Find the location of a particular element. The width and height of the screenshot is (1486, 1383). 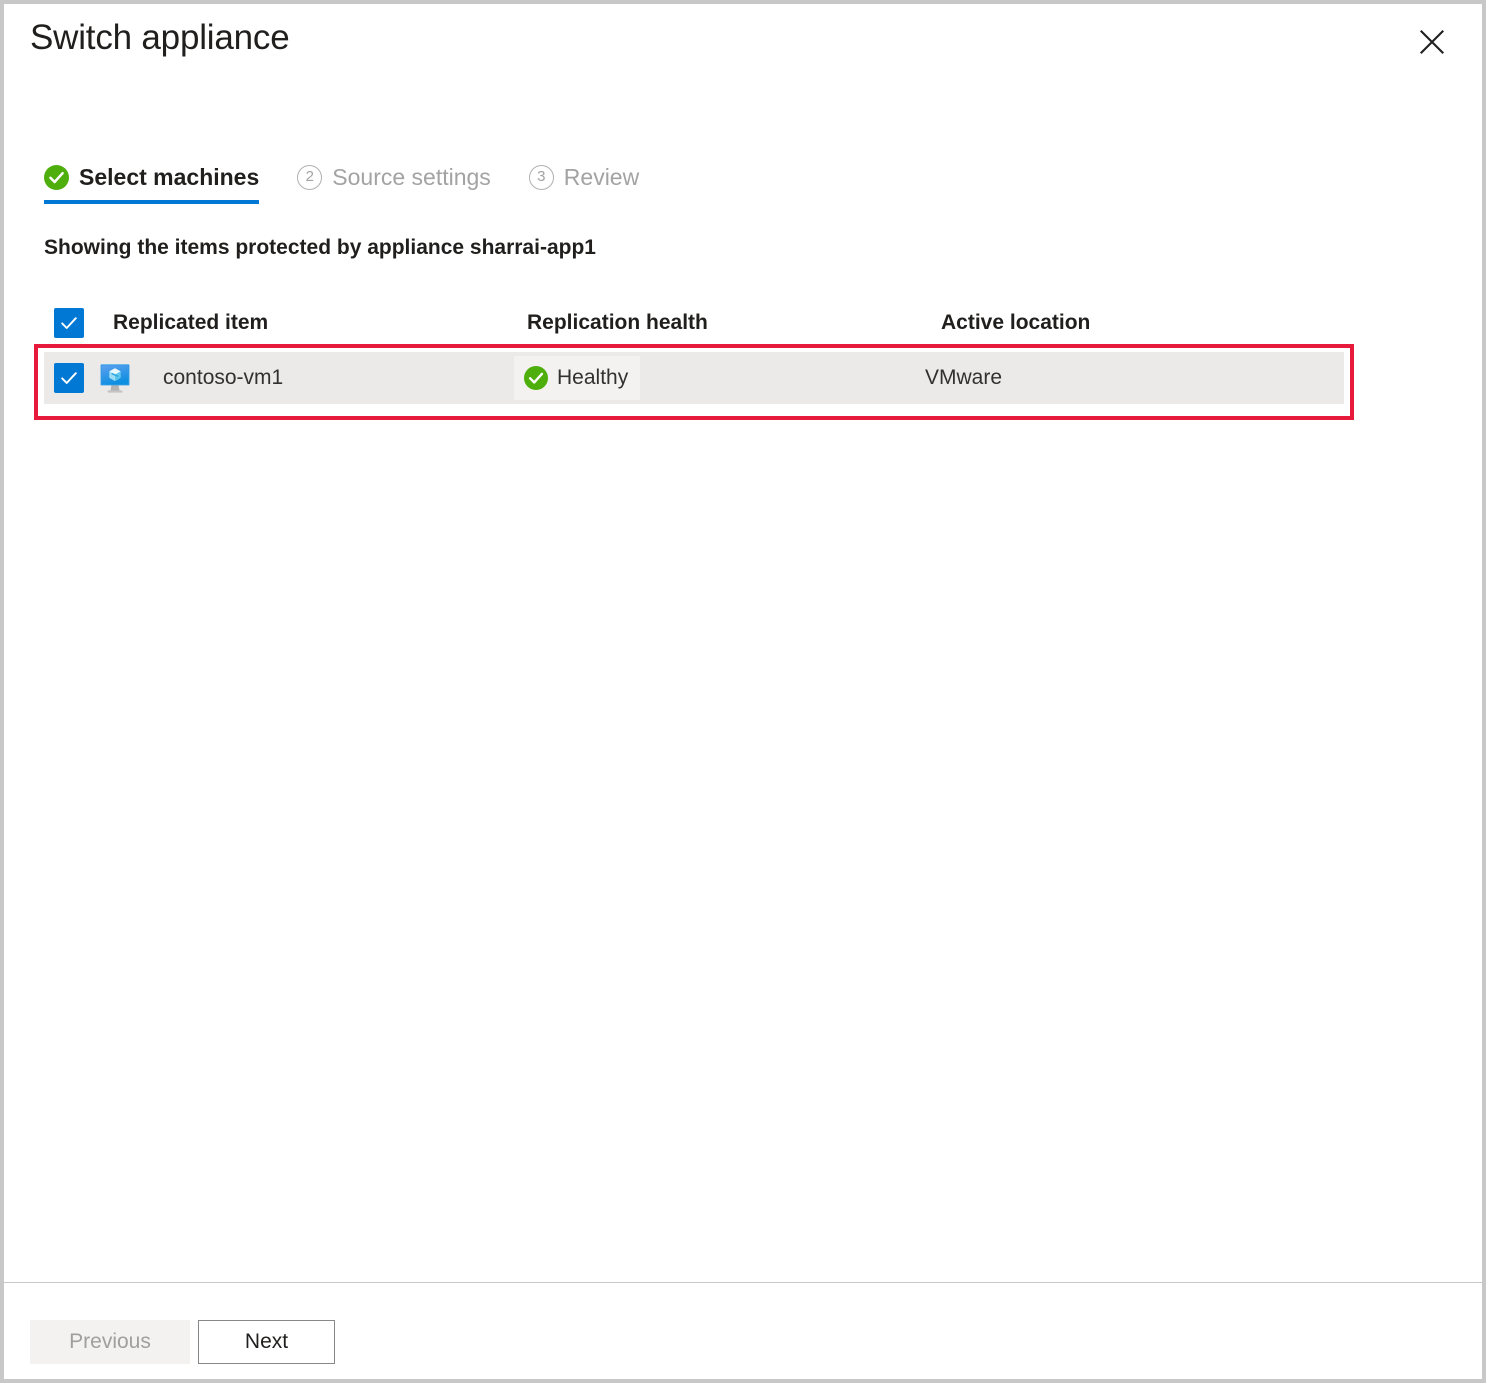

wizard-step-review: 3 Review is located at coordinates (584, 177).